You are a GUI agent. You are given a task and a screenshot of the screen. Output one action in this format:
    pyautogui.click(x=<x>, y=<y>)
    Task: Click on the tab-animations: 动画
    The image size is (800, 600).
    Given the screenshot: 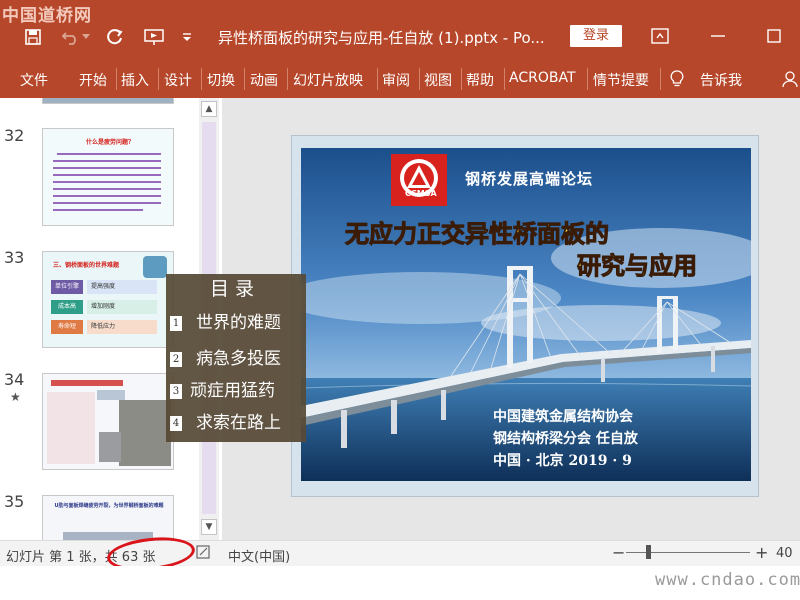 What is the action you would take?
    pyautogui.click(x=264, y=80)
    